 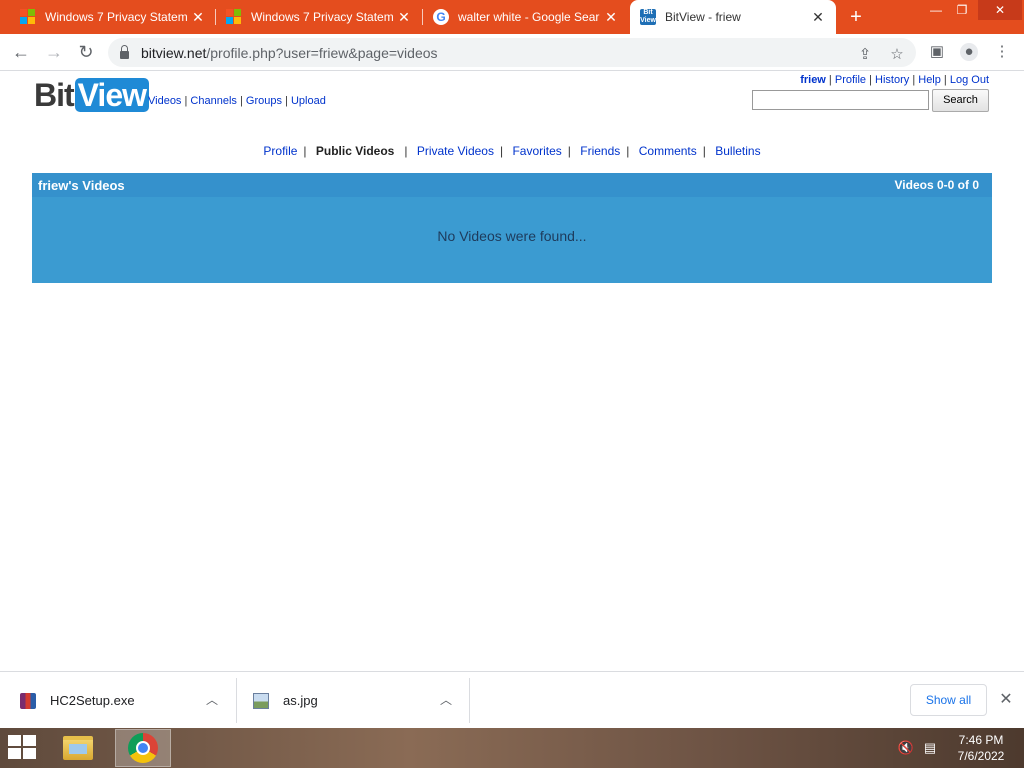 What do you see at coordinates (529, 17) in the screenshot?
I see `tab-title: walter white - Google Sear` at bounding box center [529, 17].